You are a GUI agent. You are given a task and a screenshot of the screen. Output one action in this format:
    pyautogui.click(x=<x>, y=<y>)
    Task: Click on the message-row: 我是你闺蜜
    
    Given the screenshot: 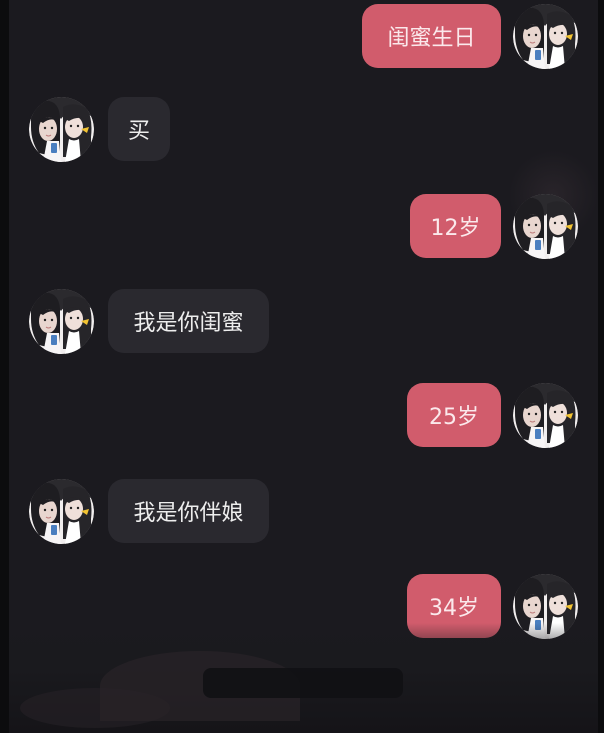 What is the action you would take?
    pyautogui.click(x=302, y=322)
    